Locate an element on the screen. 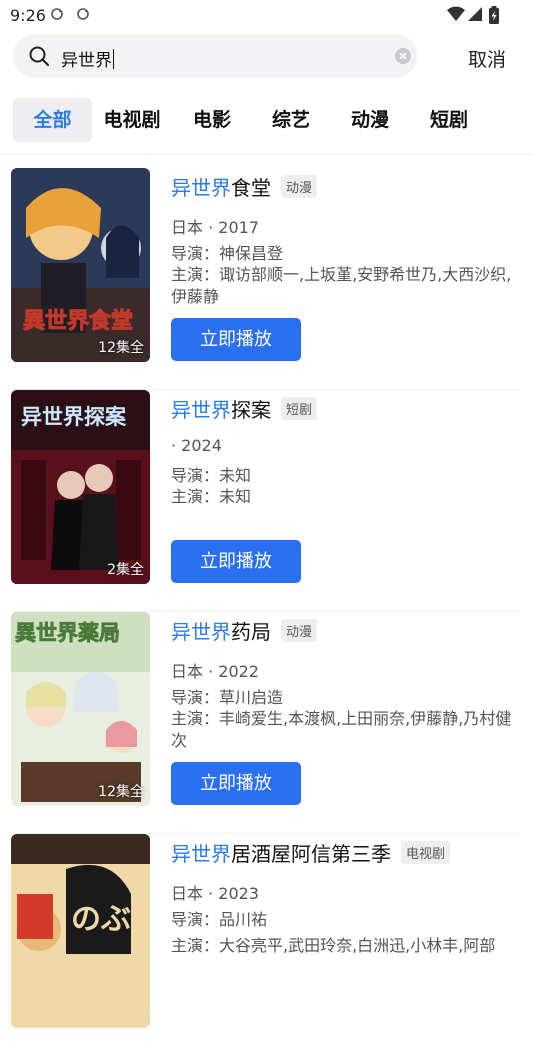 Image resolution: width=533 pixels, height=1056 pixels. tab-short-drama: 短剧 is located at coordinates (449, 120).